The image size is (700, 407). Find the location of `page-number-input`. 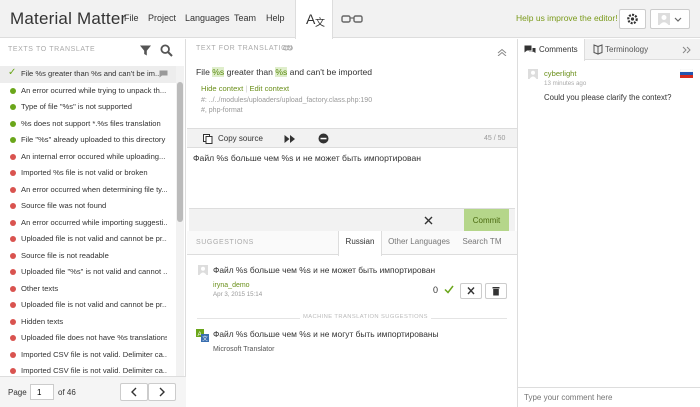

page-number-input is located at coordinates (42, 392).